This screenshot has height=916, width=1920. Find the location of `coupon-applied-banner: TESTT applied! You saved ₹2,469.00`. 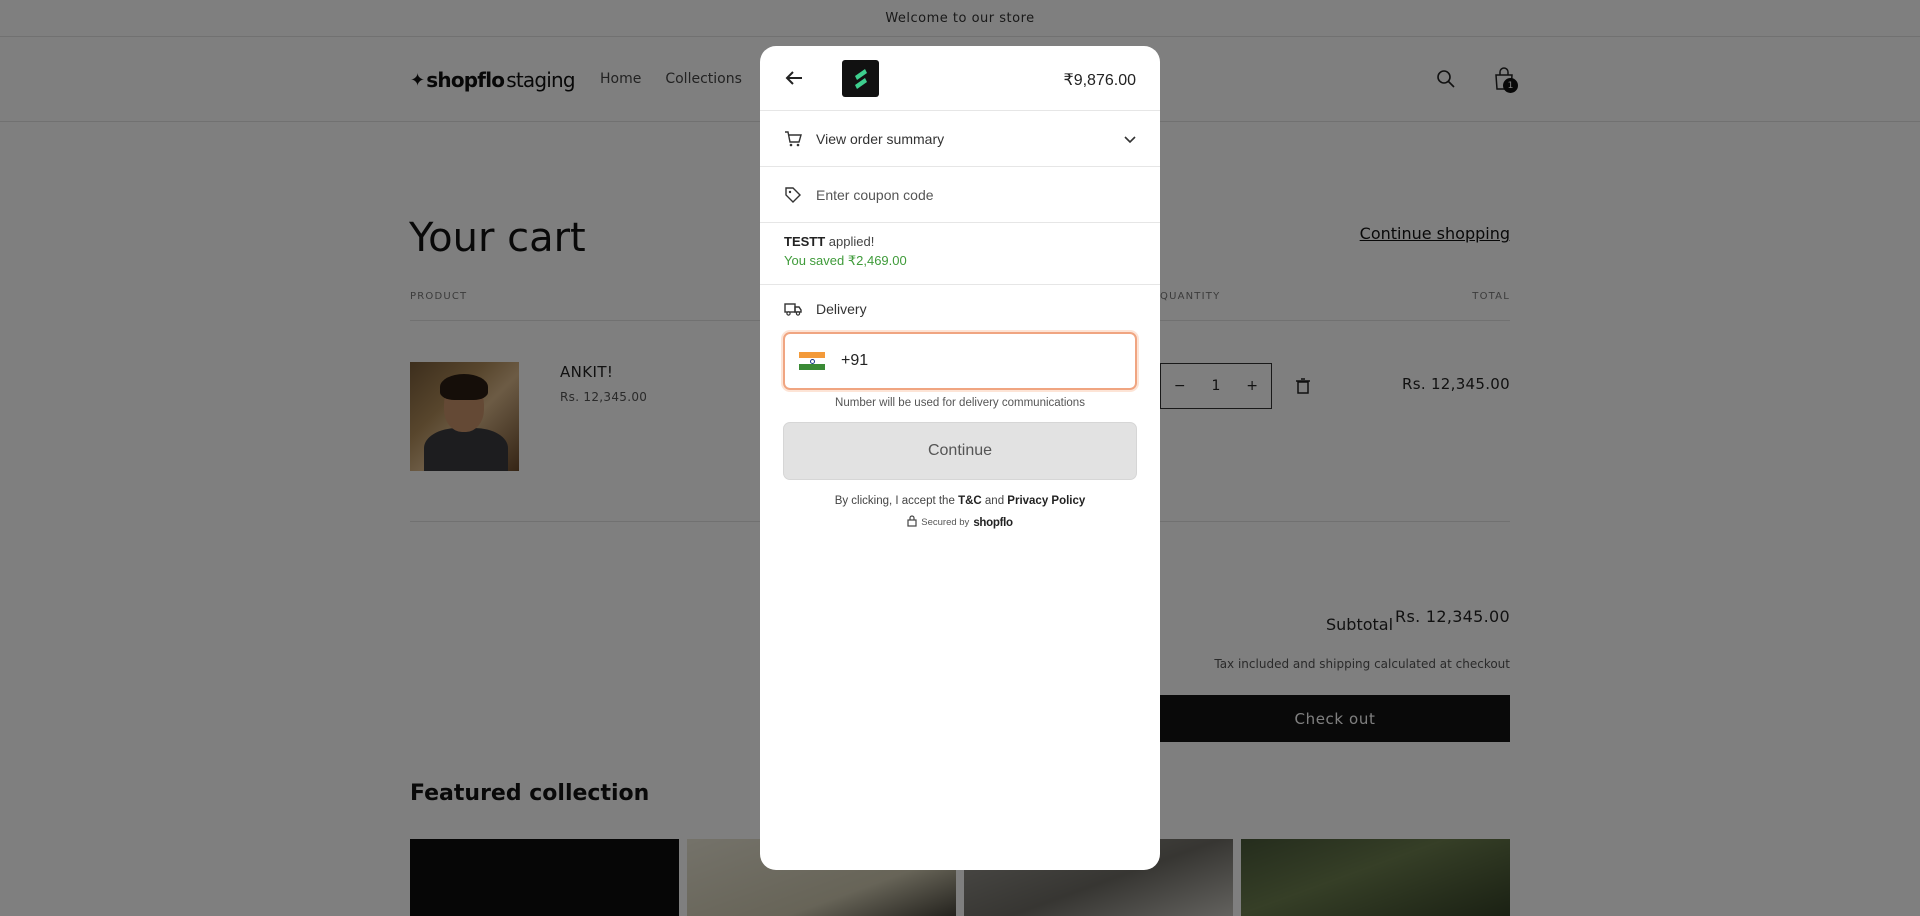

coupon-applied-banner: TESTT applied! You saved ₹2,469.00 is located at coordinates (960, 254).